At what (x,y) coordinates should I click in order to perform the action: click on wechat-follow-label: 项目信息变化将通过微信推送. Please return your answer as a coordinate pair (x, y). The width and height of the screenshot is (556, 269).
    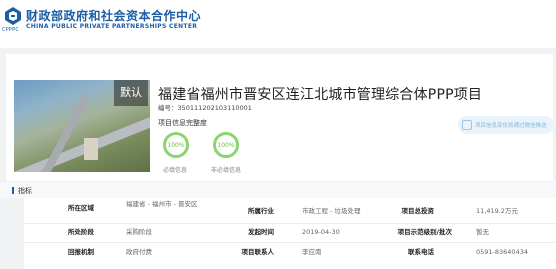
    Looking at the image, I should click on (511, 126).